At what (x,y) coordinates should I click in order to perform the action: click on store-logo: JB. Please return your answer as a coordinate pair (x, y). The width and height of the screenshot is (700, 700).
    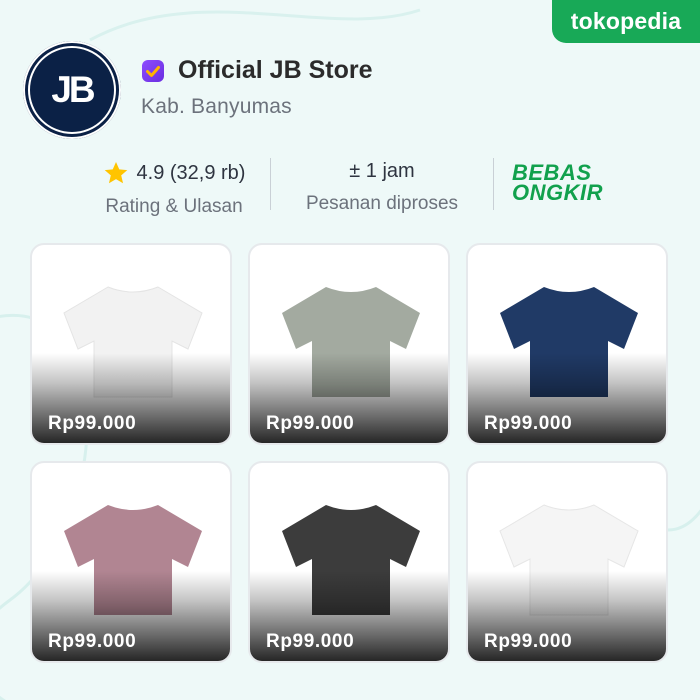
    Looking at the image, I should click on (72, 90).